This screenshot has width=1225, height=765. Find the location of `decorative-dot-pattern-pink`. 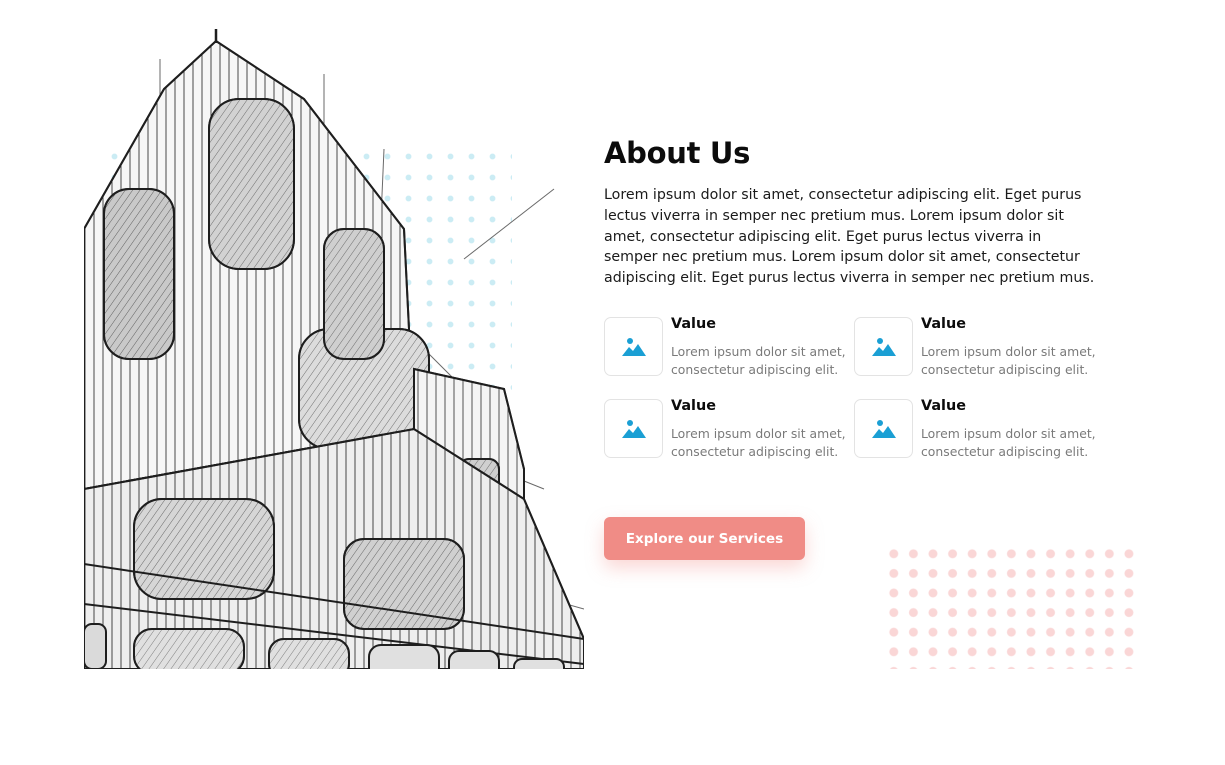

decorative-dot-pattern-pink is located at coordinates (1010, 606).